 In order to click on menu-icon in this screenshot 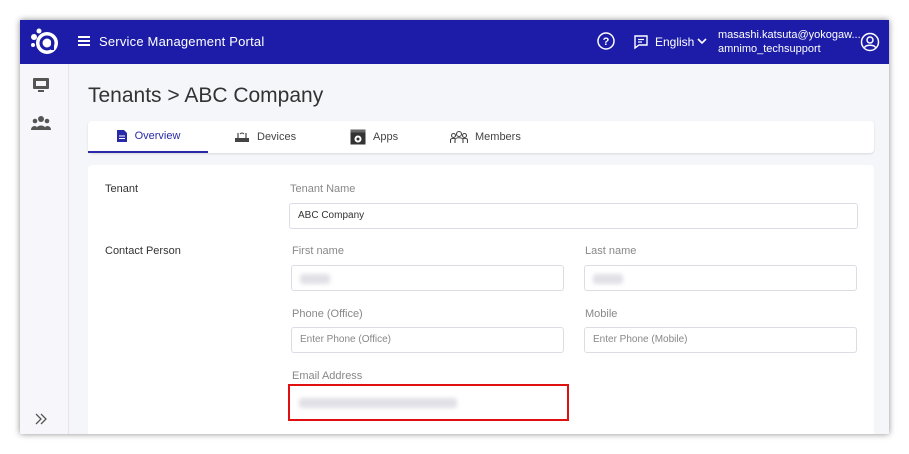, I will do `click(84, 41)`.